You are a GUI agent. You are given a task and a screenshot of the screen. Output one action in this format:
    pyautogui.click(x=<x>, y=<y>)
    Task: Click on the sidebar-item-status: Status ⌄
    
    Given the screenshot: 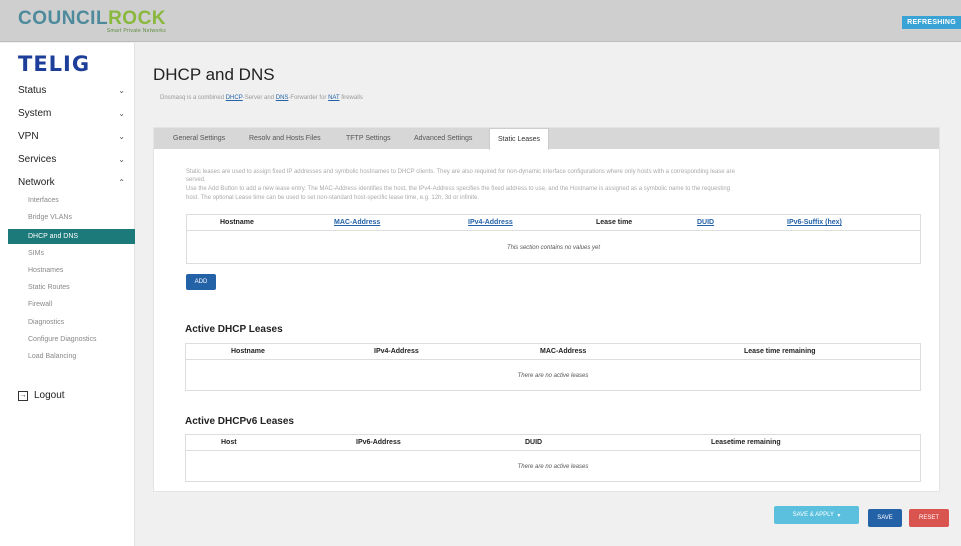 What is the action you would take?
    pyautogui.click(x=71, y=90)
    